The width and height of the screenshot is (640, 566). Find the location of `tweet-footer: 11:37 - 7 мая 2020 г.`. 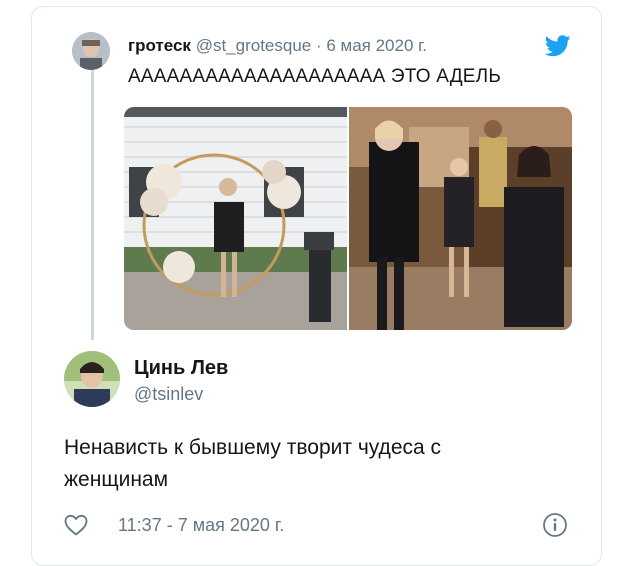

tweet-footer: 11:37 - 7 мая 2020 г. is located at coordinates (324, 526).